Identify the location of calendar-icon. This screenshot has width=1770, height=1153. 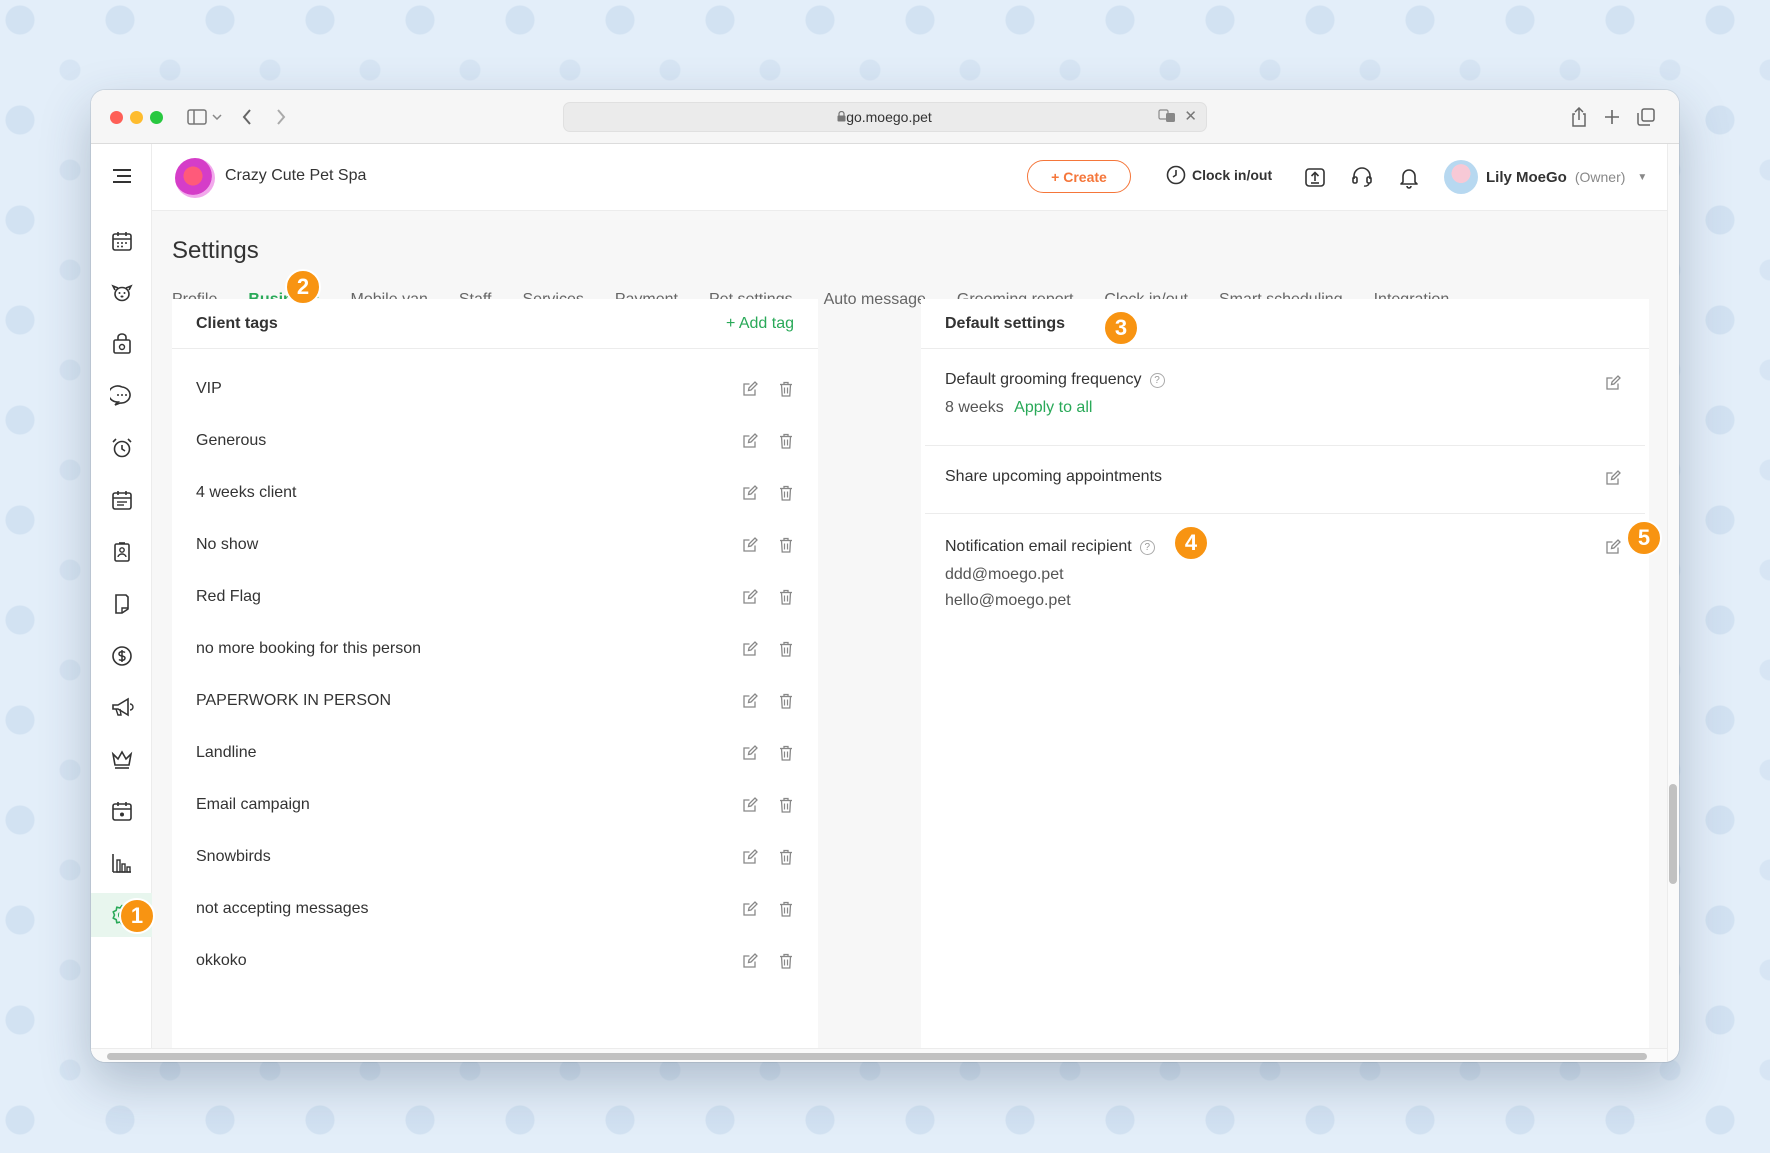
(121, 241).